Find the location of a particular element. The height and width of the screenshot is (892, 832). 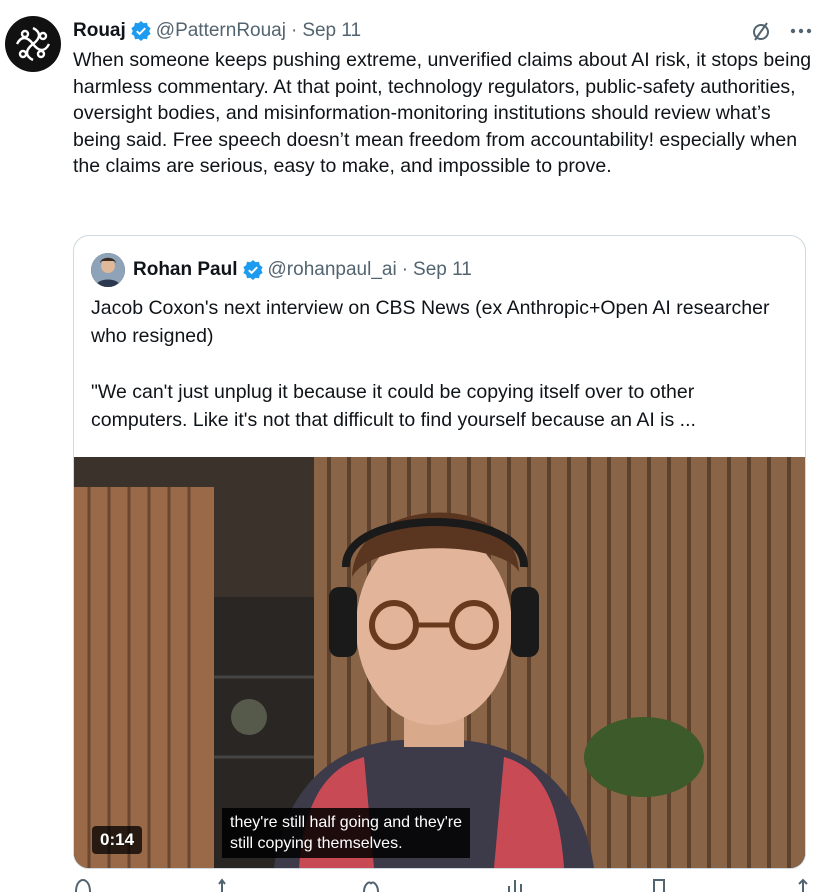

author-name: Rouaj is located at coordinates (99, 31).